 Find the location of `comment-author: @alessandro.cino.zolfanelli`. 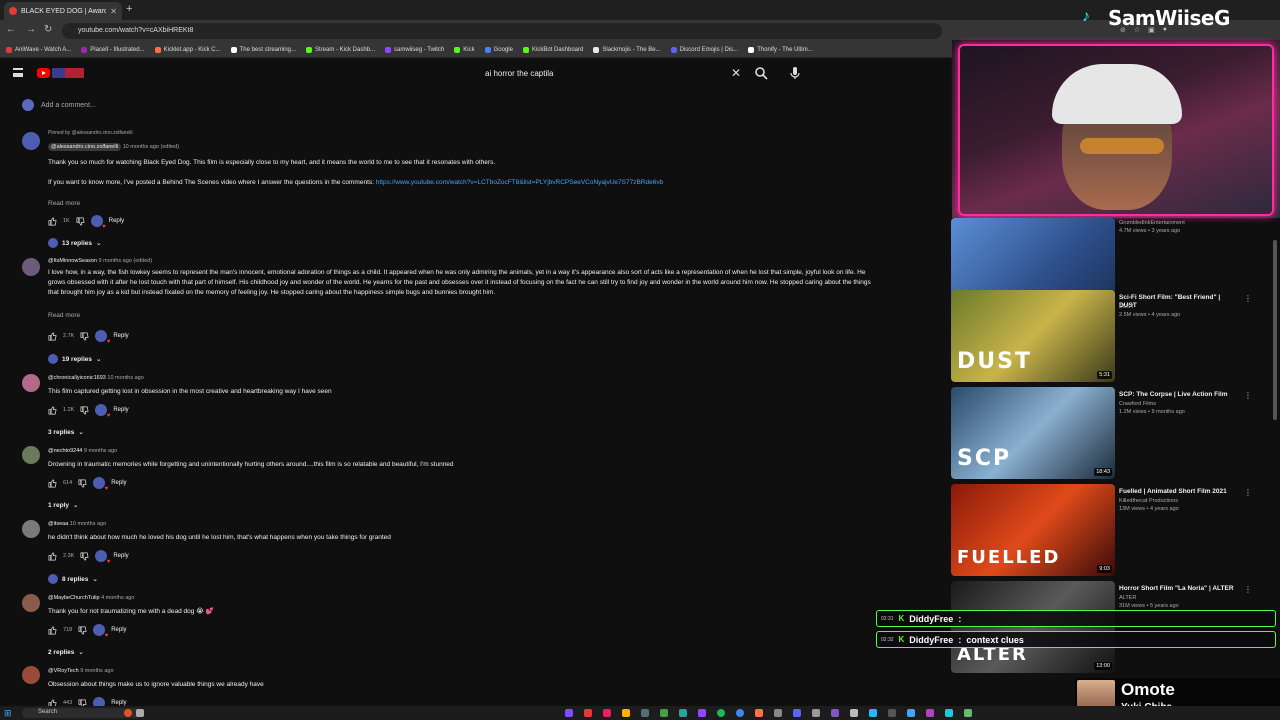

comment-author: @alessandro.cino.zolfanelli is located at coordinates (85, 147).